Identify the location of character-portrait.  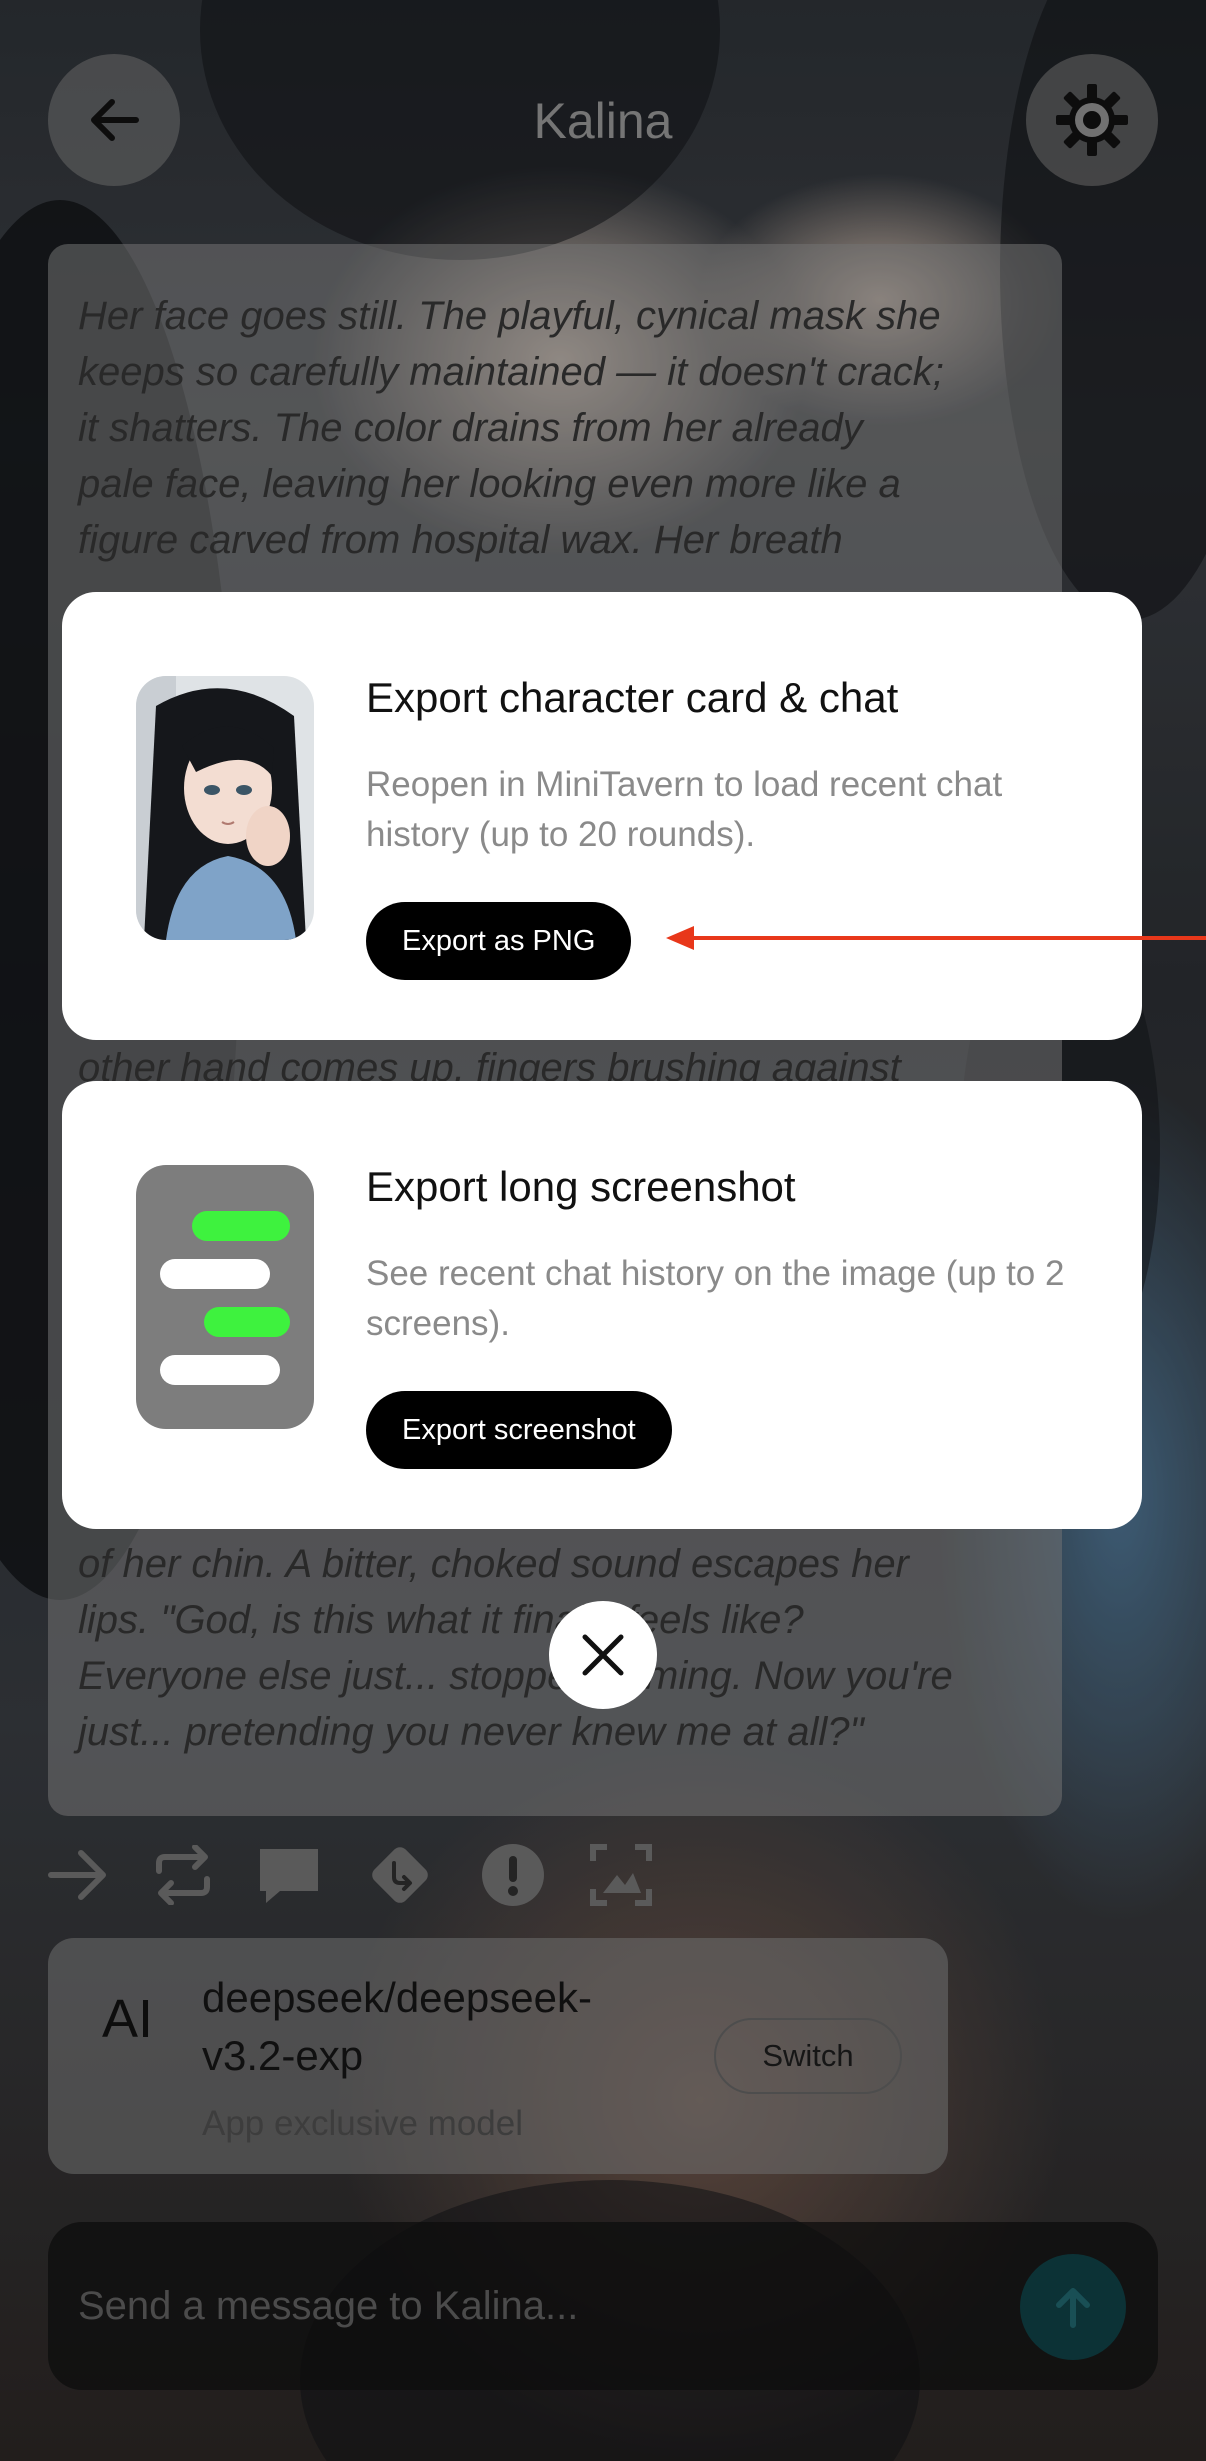
(225, 808).